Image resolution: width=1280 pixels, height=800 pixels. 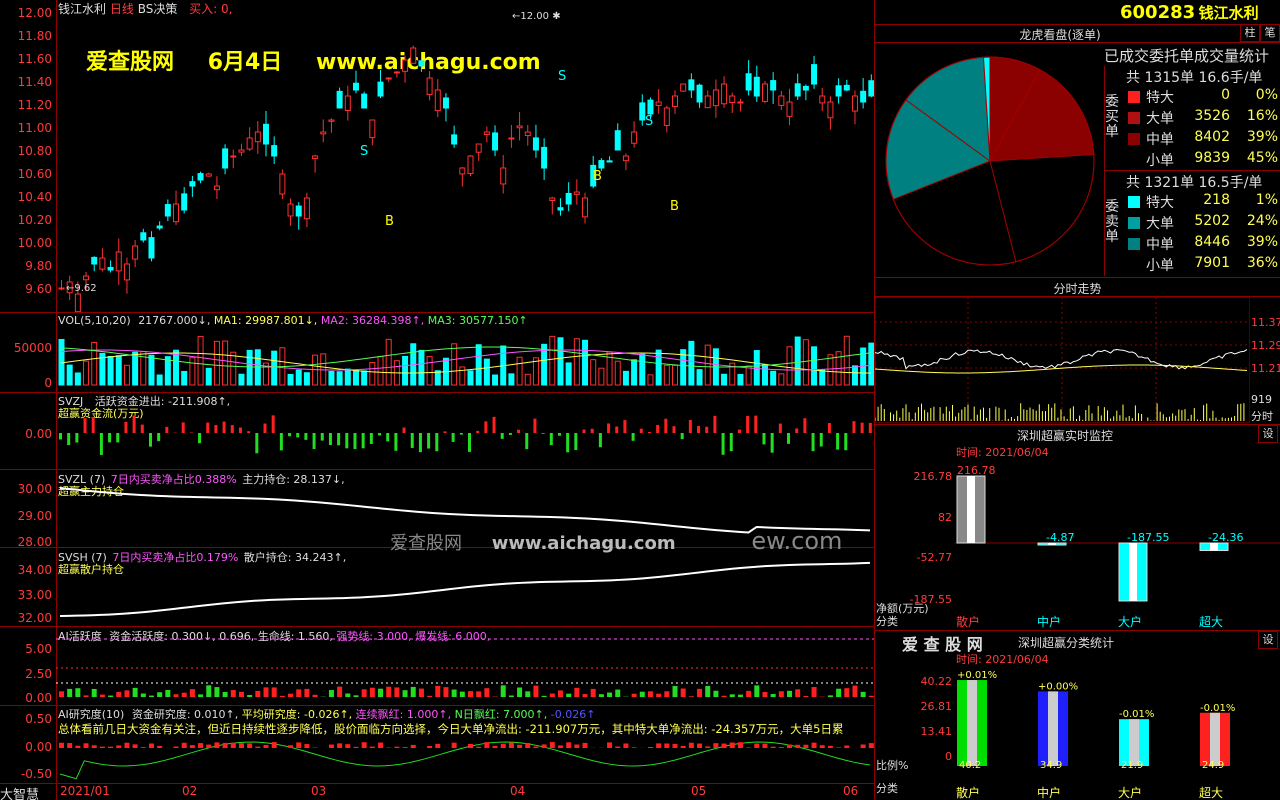 What do you see at coordinates (465, 587) in the screenshot?
I see `svsh-chart` at bounding box center [465, 587].